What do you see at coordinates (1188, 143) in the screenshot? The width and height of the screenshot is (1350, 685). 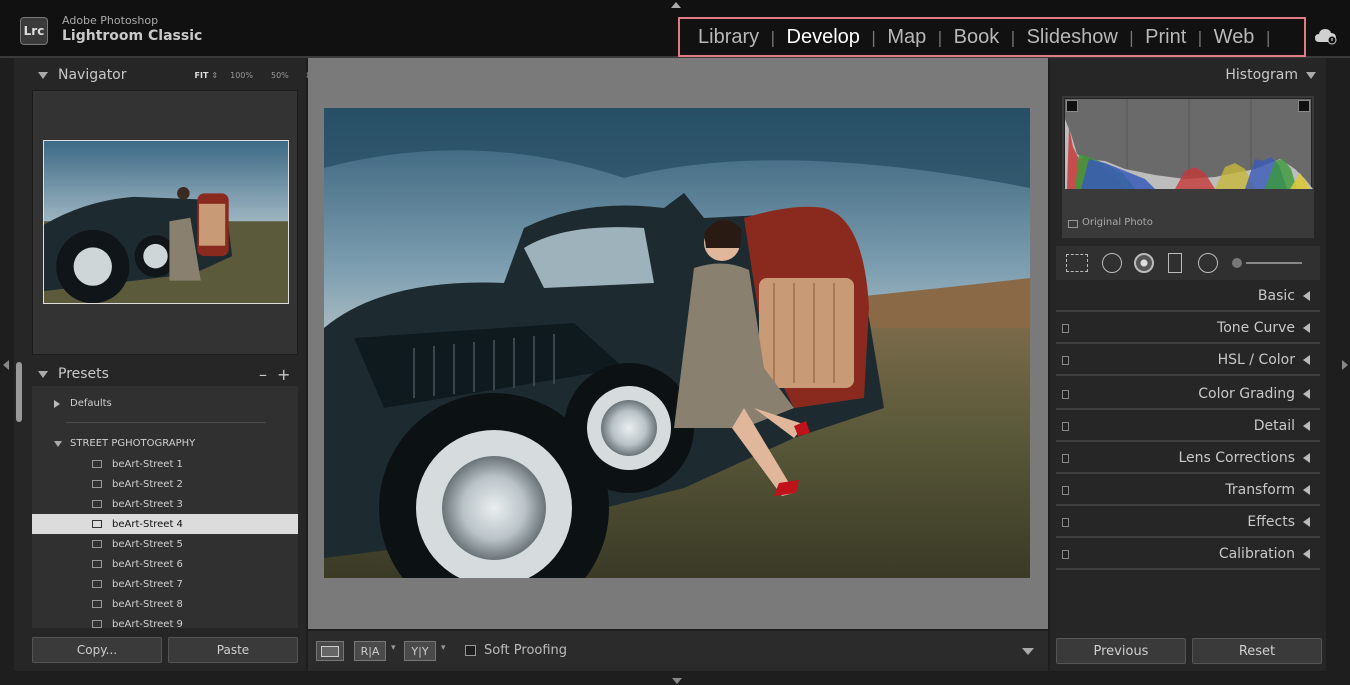 I see `histogram-graph` at bounding box center [1188, 143].